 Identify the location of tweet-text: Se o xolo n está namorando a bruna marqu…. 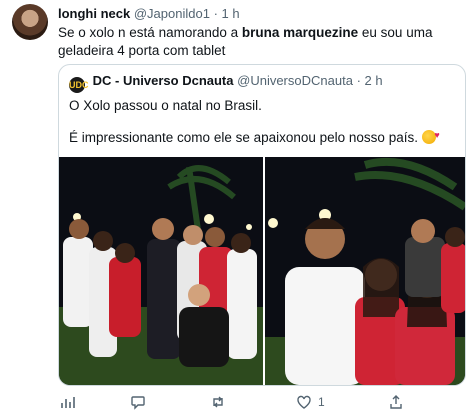
(245, 41).